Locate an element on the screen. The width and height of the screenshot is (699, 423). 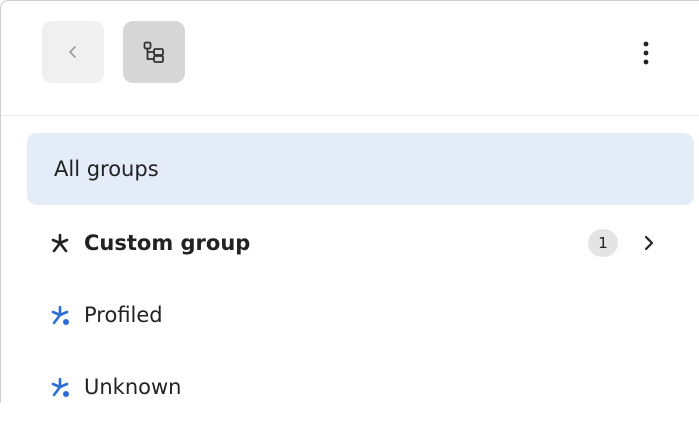
count-badge: 1 is located at coordinates (603, 243).